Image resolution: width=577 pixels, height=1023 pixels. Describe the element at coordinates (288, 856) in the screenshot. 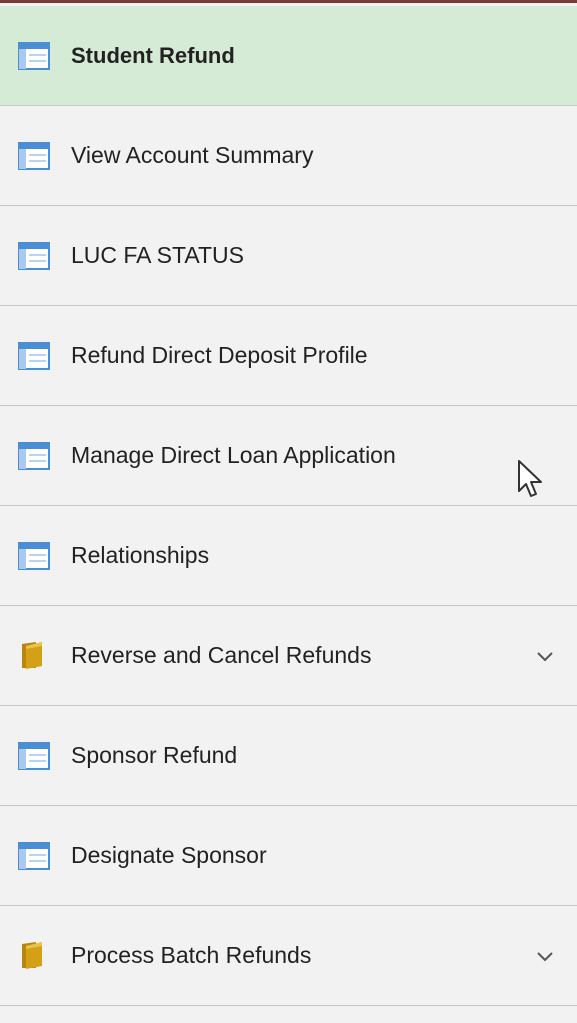

I see `nav-item-designate-sponsor: Designate Sponsor` at that location.